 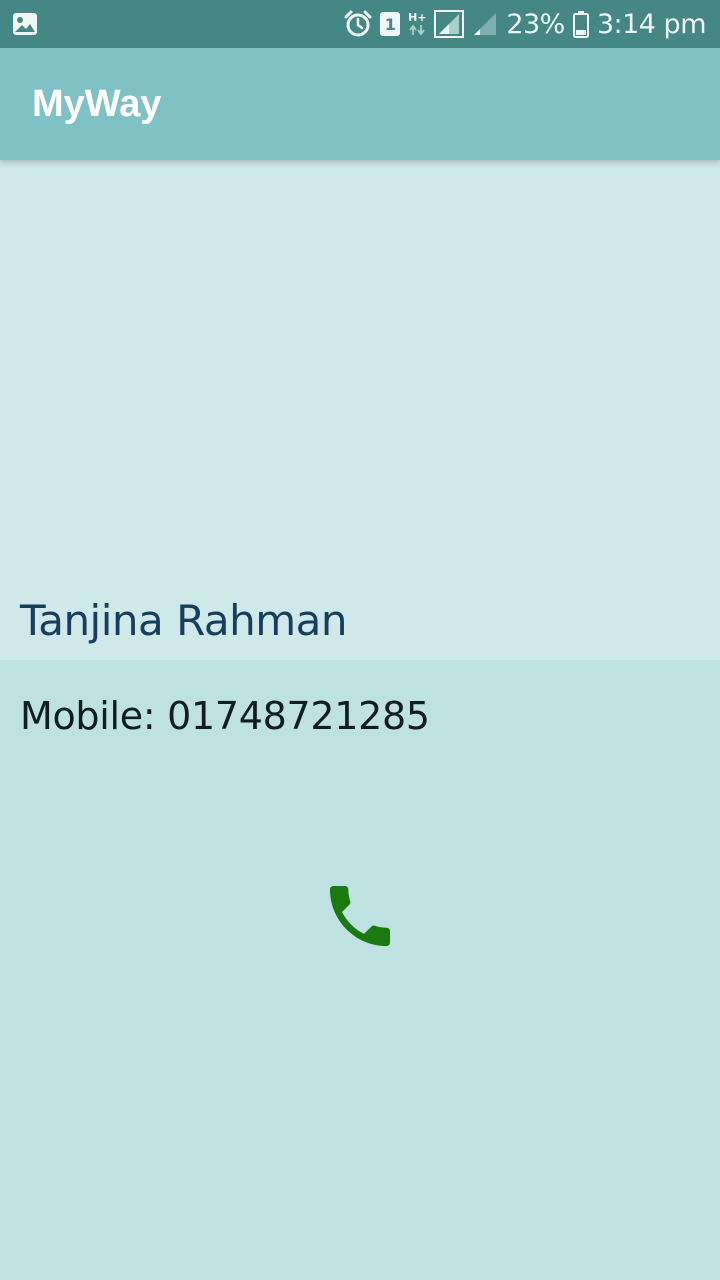 What do you see at coordinates (184, 620) in the screenshot?
I see `contact-name: Tanjina Rahman` at bounding box center [184, 620].